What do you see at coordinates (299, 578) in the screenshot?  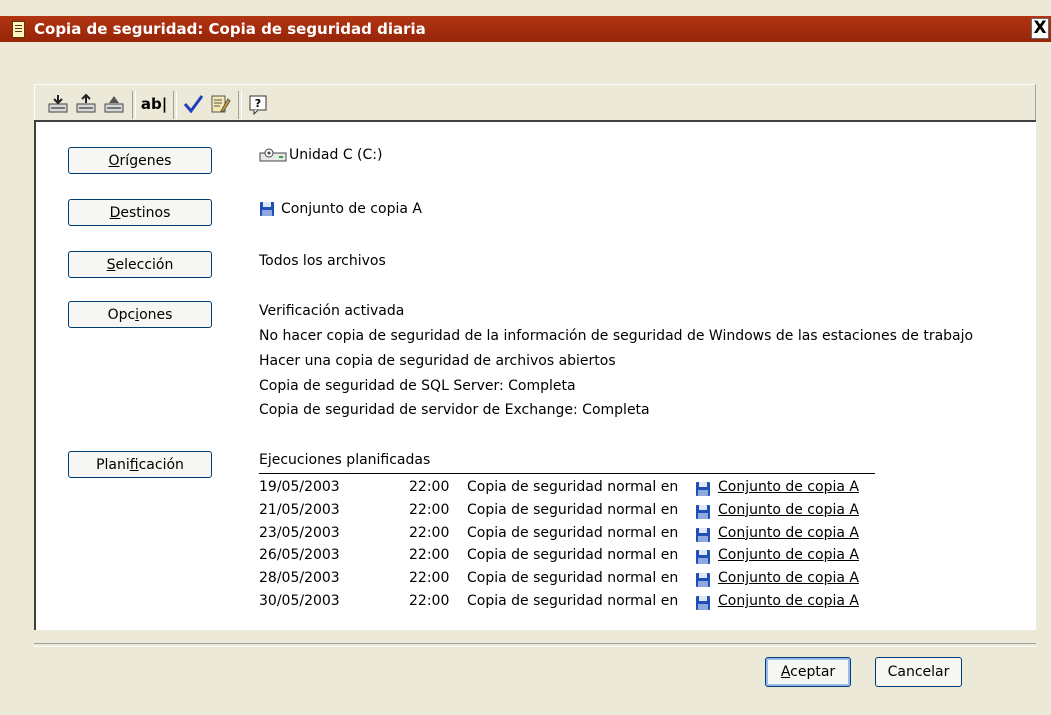 I see `run-date: 28/05/2003` at bounding box center [299, 578].